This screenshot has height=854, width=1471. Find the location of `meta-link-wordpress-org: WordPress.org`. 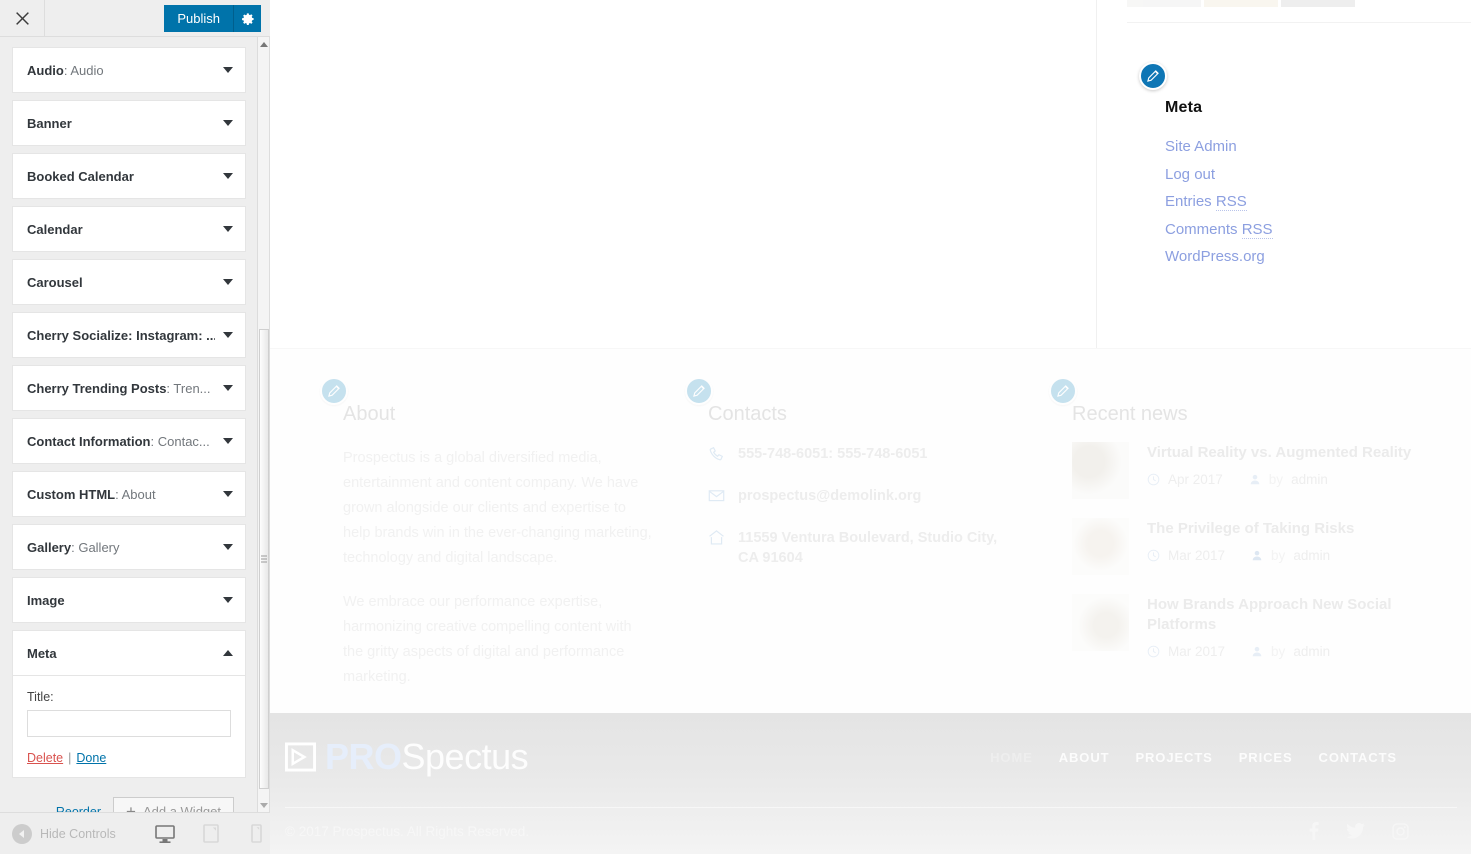

meta-link-wordpress-org: WordPress.org is located at coordinates (1215, 256).